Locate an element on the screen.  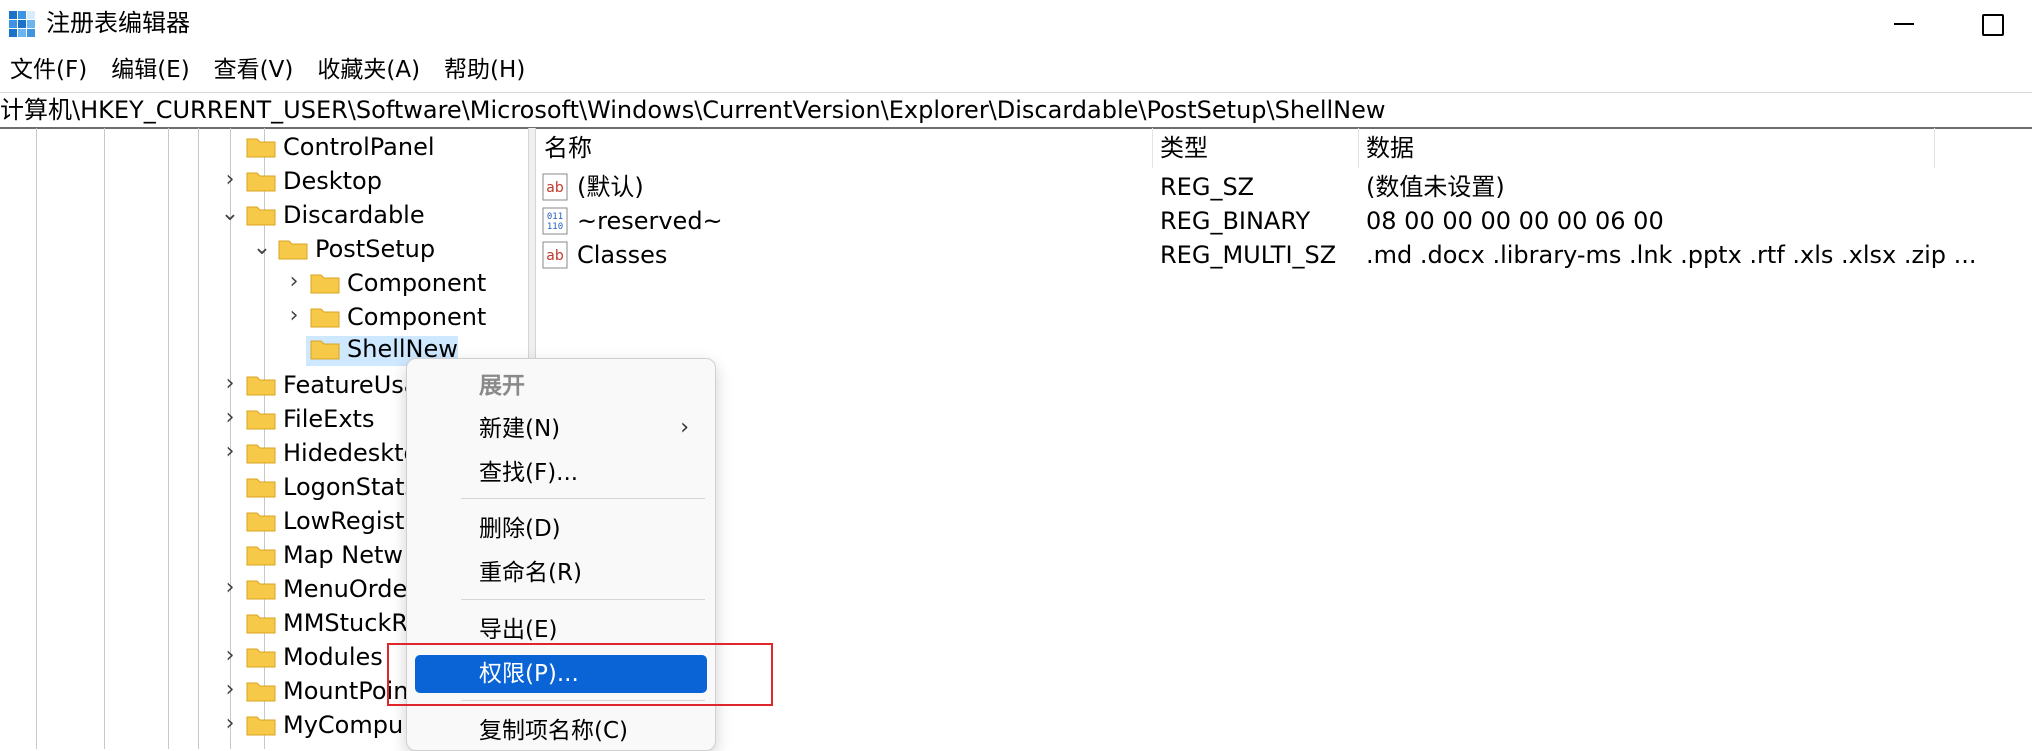
maximize-button is located at coordinates (1990, 24).